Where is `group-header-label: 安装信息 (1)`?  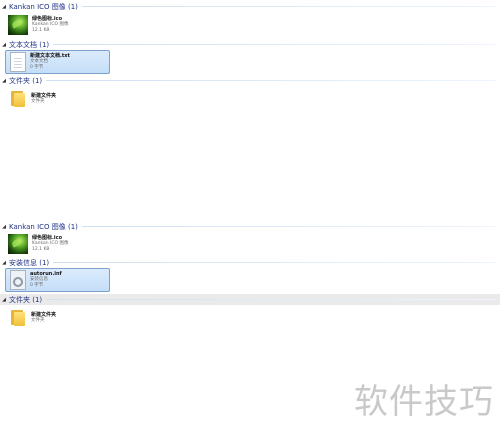 group-header-label: 安装信息 (1) is located at coordinates (29, 262).